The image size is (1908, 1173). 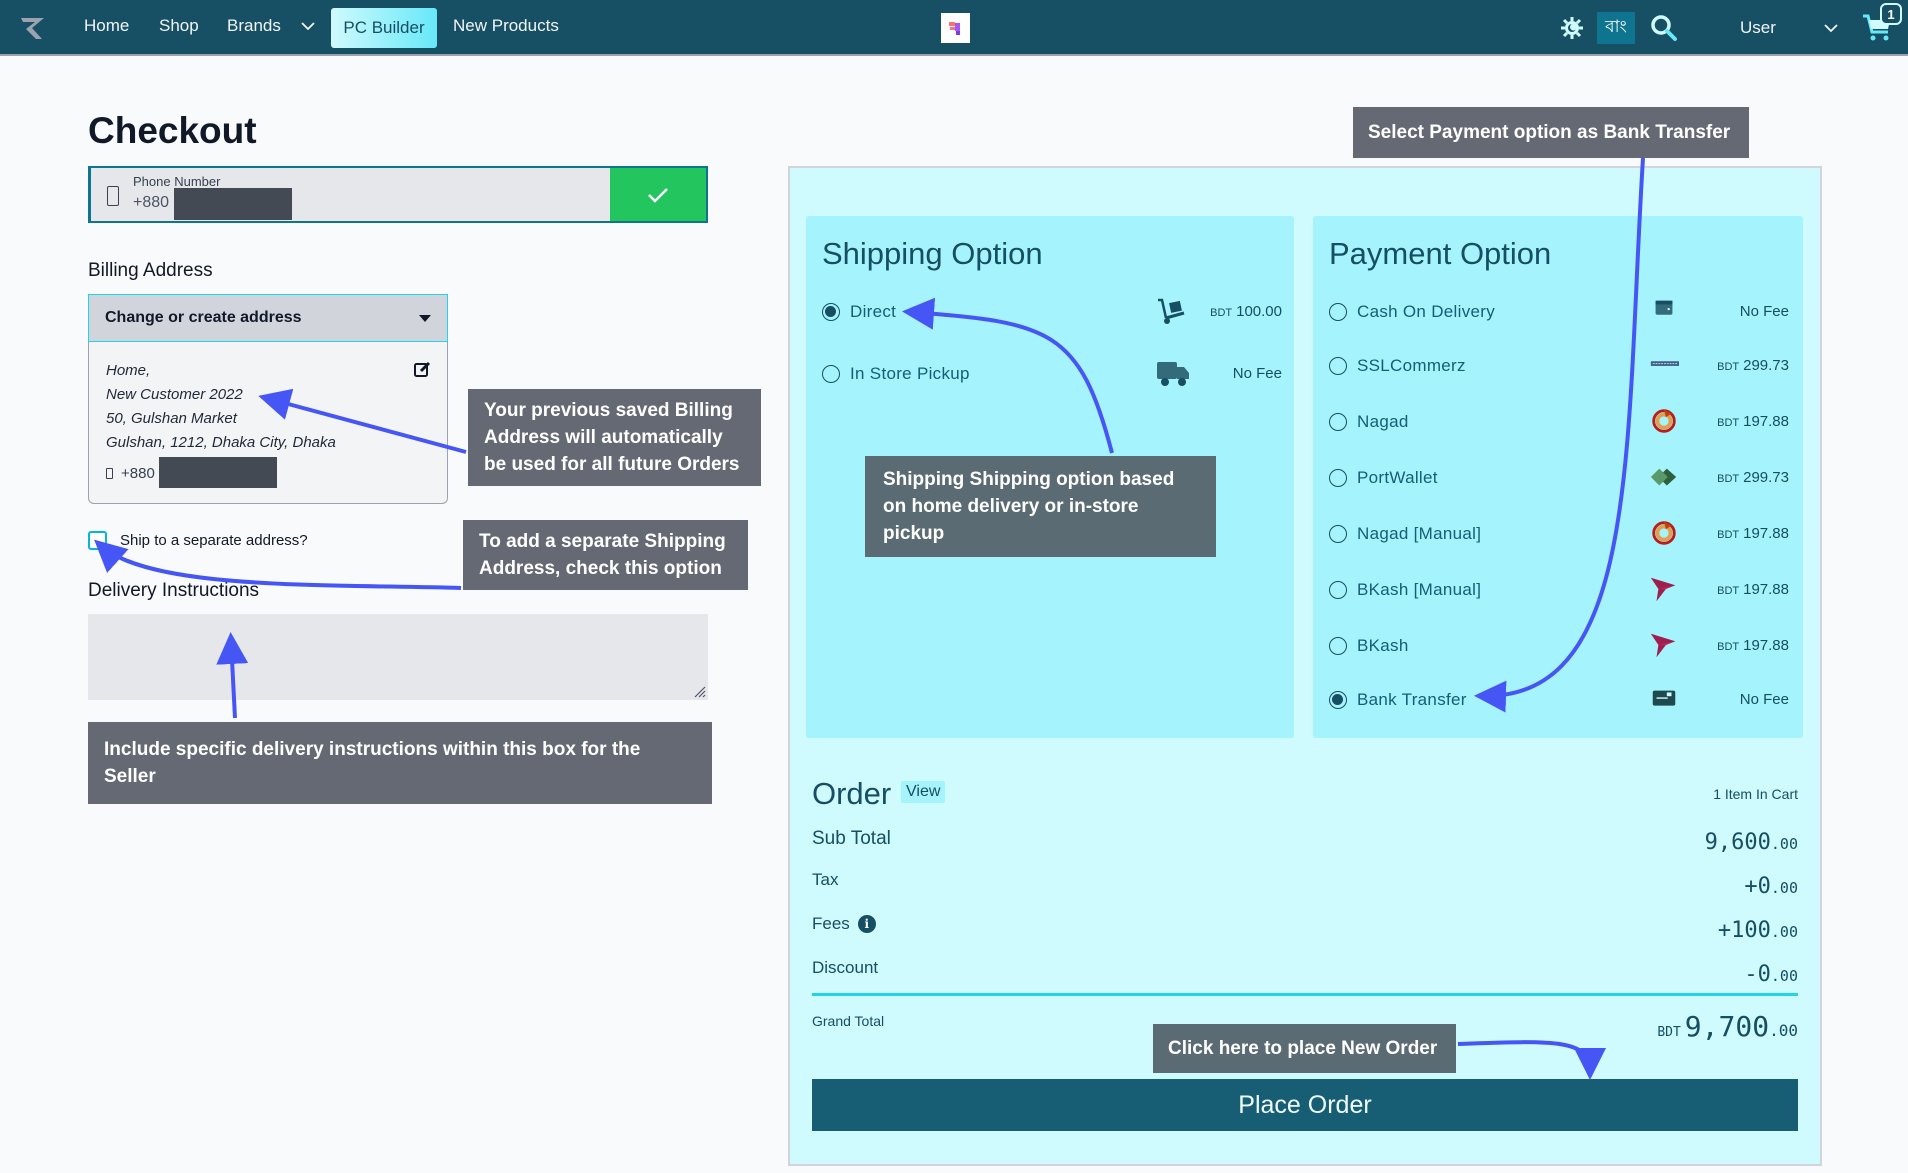 What do you see at coordinates (1419, 533) in the screenshot?
I see `option-label: Nagad [Manual]` at bounding box center [1419, 533].